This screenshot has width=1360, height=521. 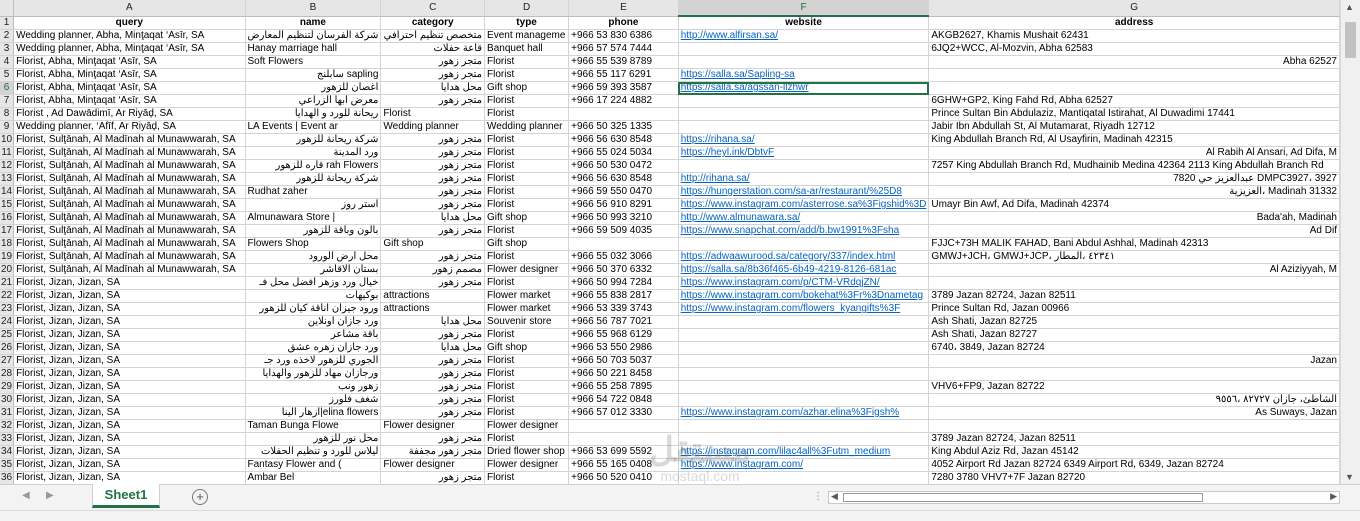 I want to click on cell-b10: شركة ريحانة للزهور, so click(x=313, y=140).